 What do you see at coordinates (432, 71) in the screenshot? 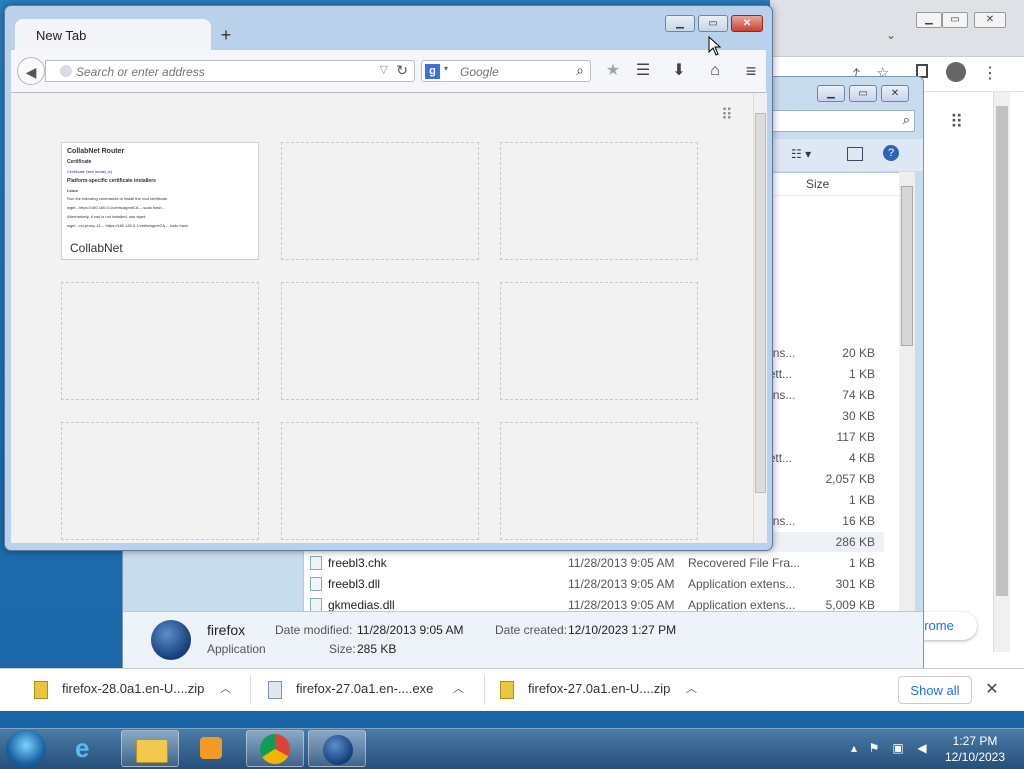
I see `google-engine-icon: g` at bounding box center [432, 71].